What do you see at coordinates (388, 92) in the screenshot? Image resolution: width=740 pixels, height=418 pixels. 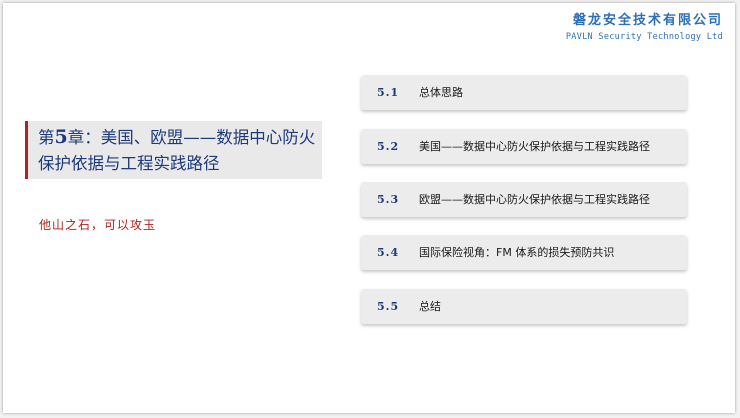 I see `toc-number: 5.1` at bounding box center [388, 92].